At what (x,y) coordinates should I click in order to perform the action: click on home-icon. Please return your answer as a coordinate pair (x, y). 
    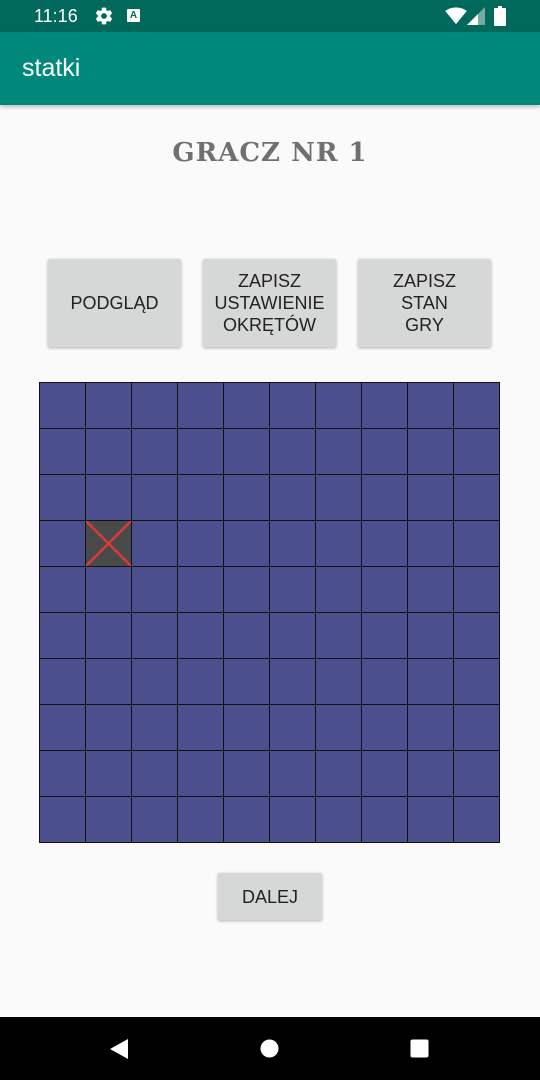
    Looking at the image, I should click on (269, 1048).